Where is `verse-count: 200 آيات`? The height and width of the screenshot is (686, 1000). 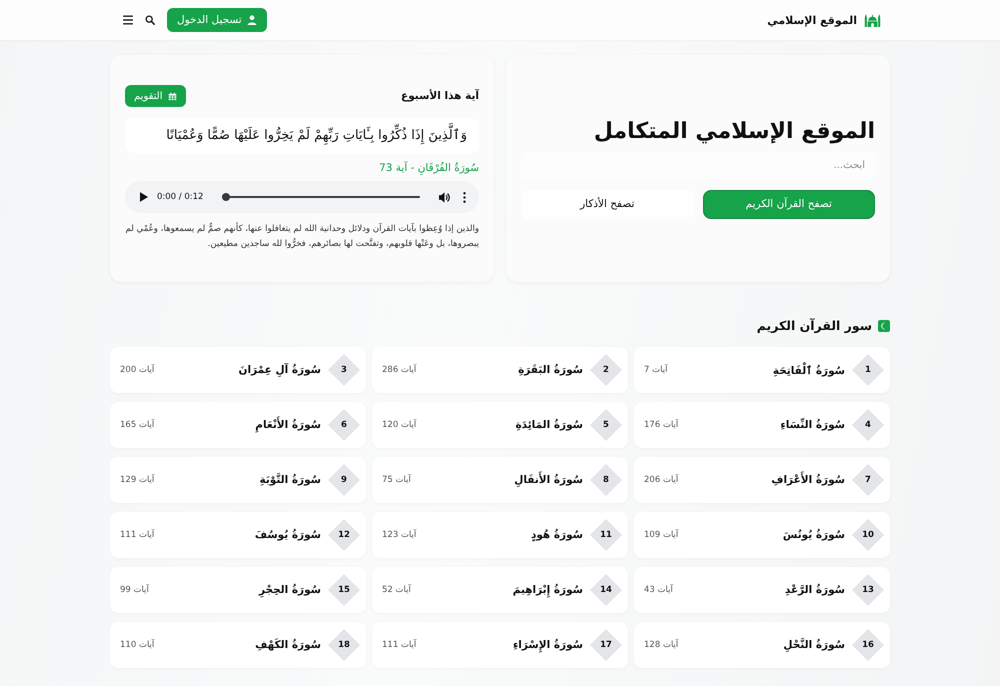 verse-count: 200 آيات is located at coordinates (137, 370).